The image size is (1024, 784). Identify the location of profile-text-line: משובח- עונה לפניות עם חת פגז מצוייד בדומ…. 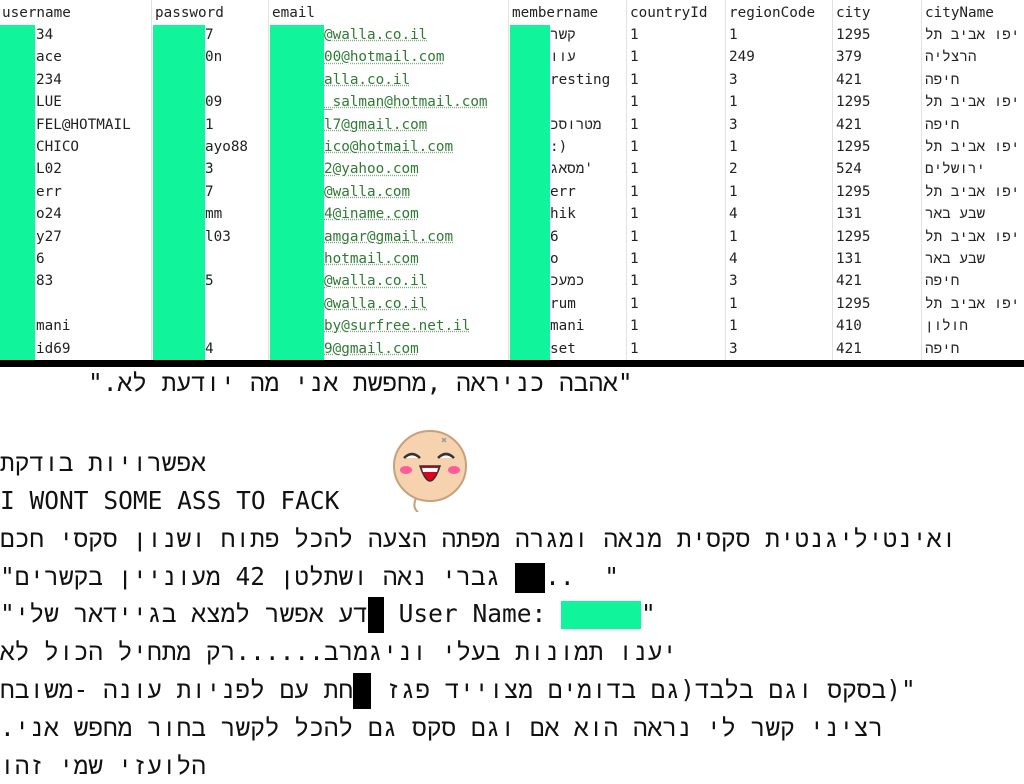
(458, 690).